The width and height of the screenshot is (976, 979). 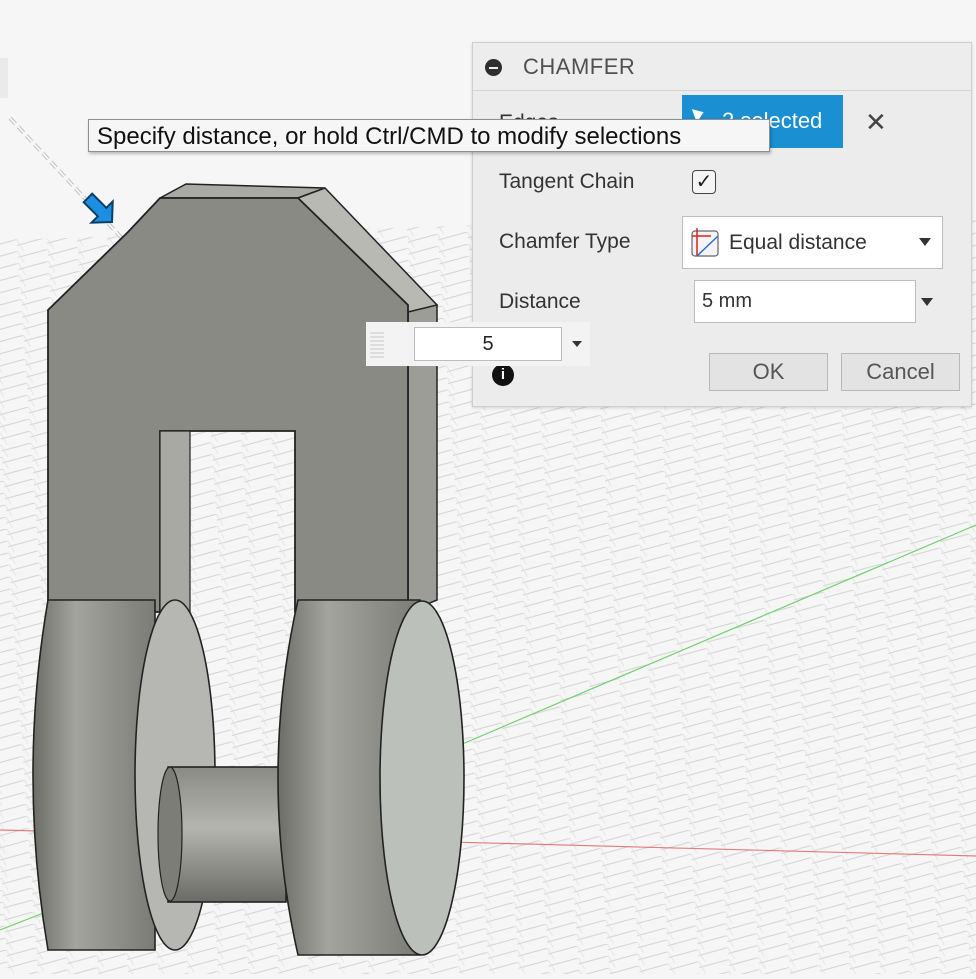 What do you see at coordinates (900, 372) in the screenshot?
I see `cancel-button: Cancel` at bounding box center [900, 372].